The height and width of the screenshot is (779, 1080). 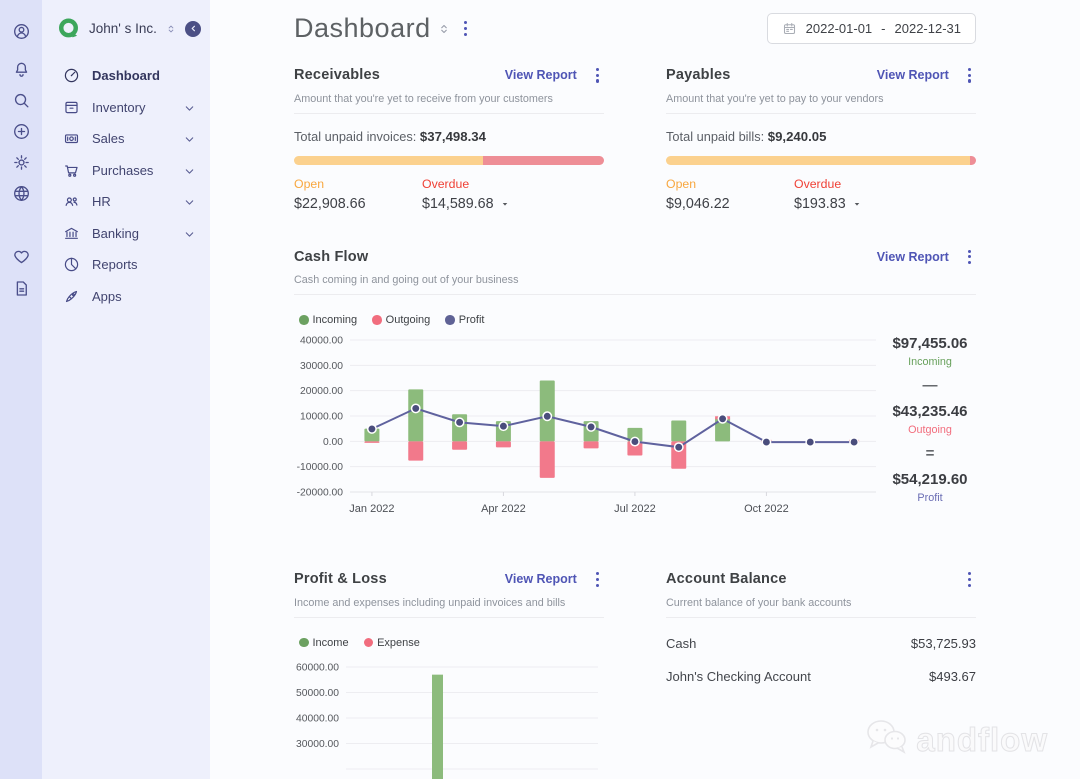 What do you see at coordinates (331, 256) in the screenshot?
I see `cashflow-title: Cash Flow` at bounding box center [331, 256].